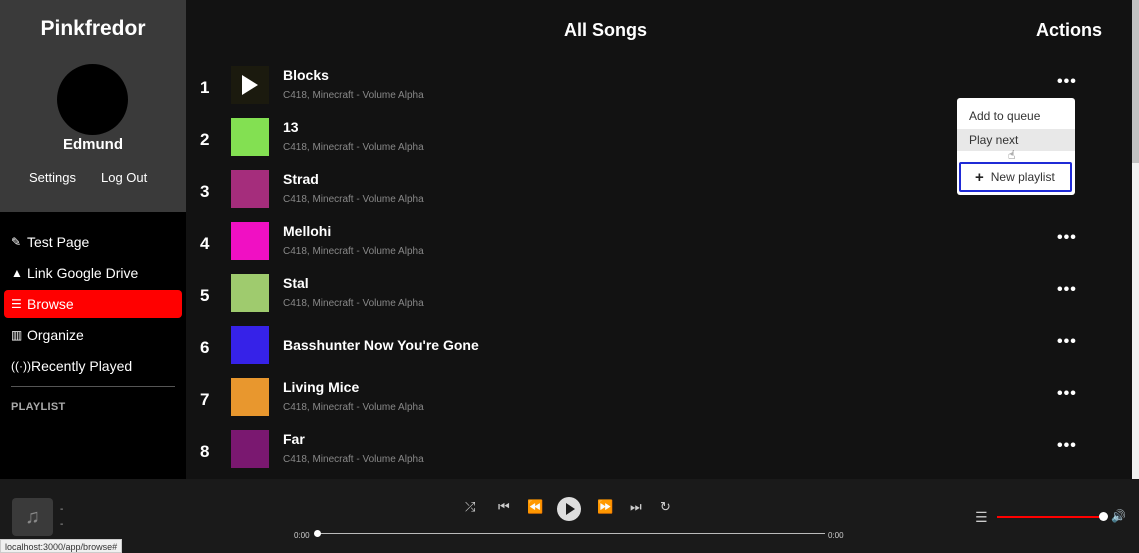 This screenshot has height=553, width=1139. What do you see at coordinates (571, 533) in the screenshot?
I see `seek-bar` at bounding box center [571, 533].